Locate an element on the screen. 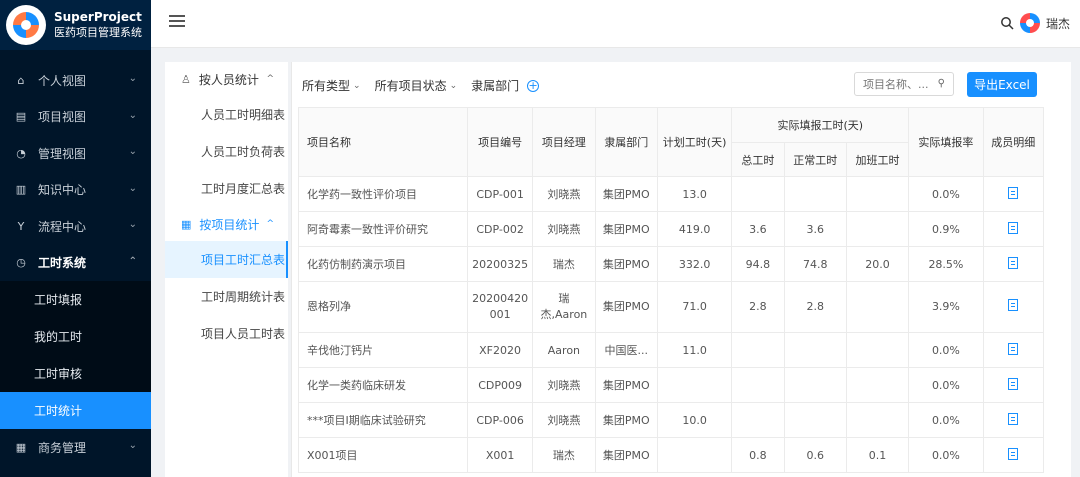 The height and width of the screenshot is (477, 1080). col-rate: 实际填报率 is located at coordinates (946, 142).